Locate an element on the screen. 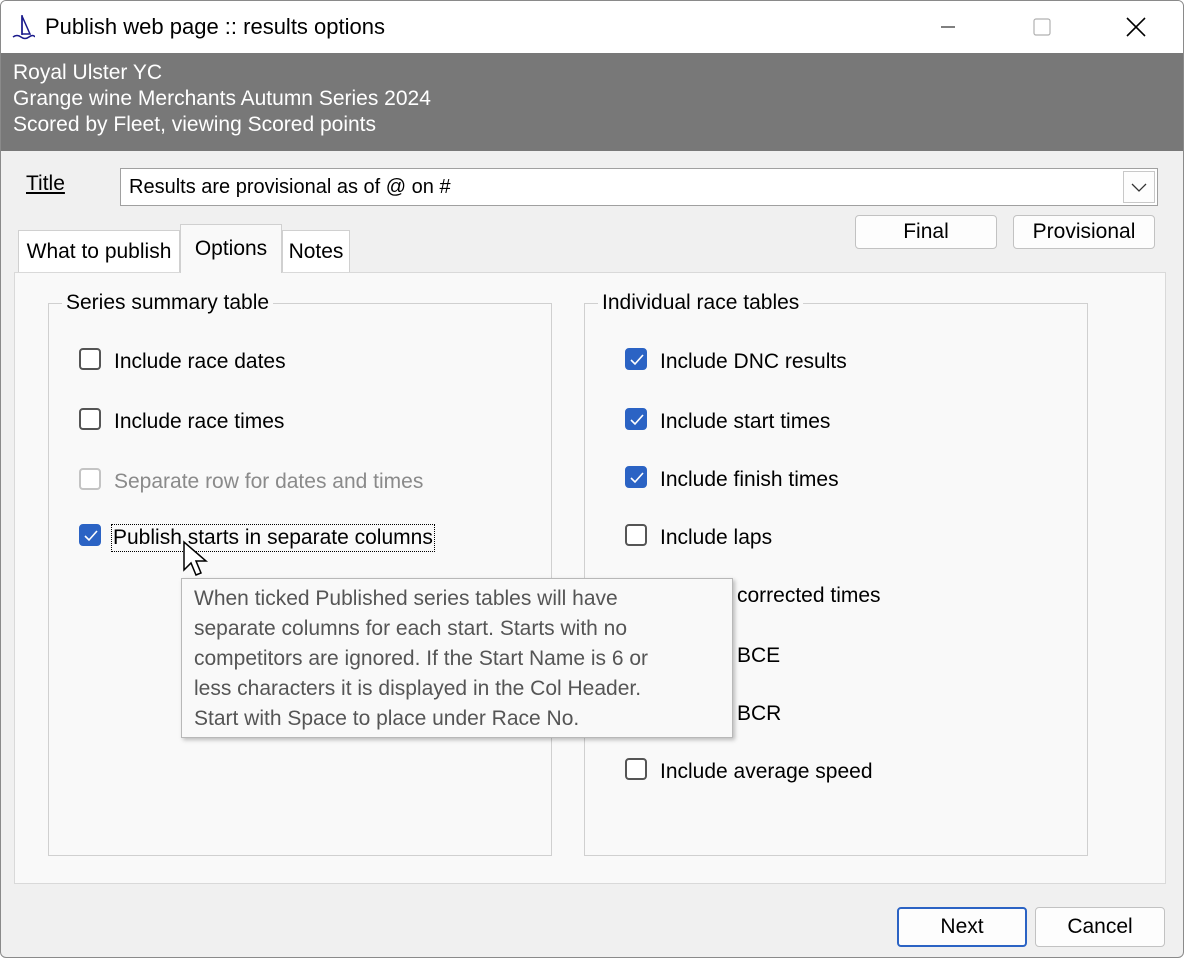 The height and width of the screenshot is (958, 1184). final-button: Final is located at coordinates (926, 232).